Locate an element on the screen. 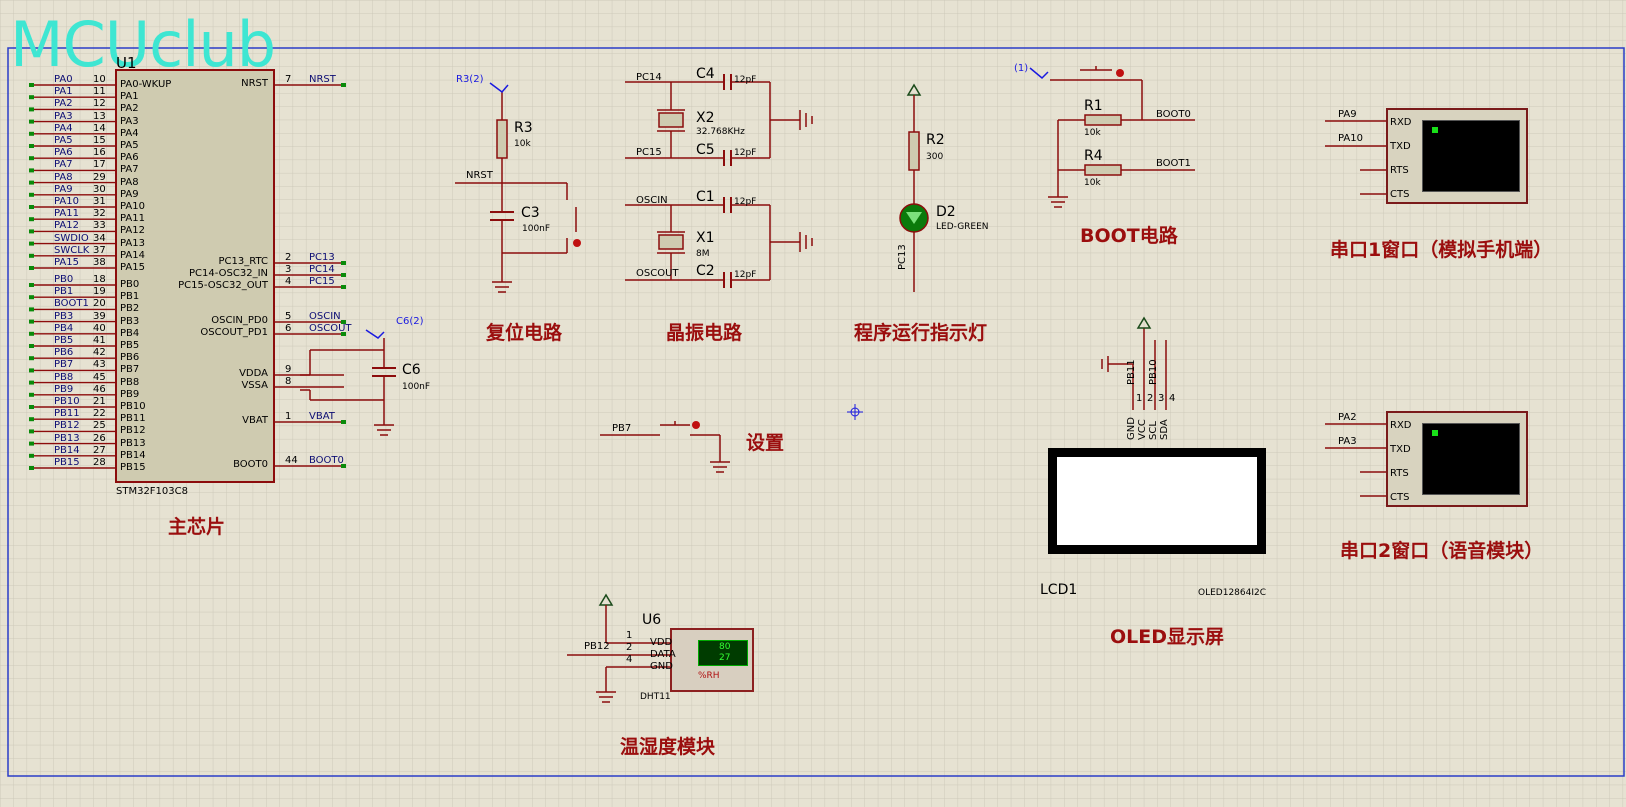 Image resolution: width=1626 pixels, height=807 pixels. mcu-right-net-label: VBAT is located at coordinates (322, 416).